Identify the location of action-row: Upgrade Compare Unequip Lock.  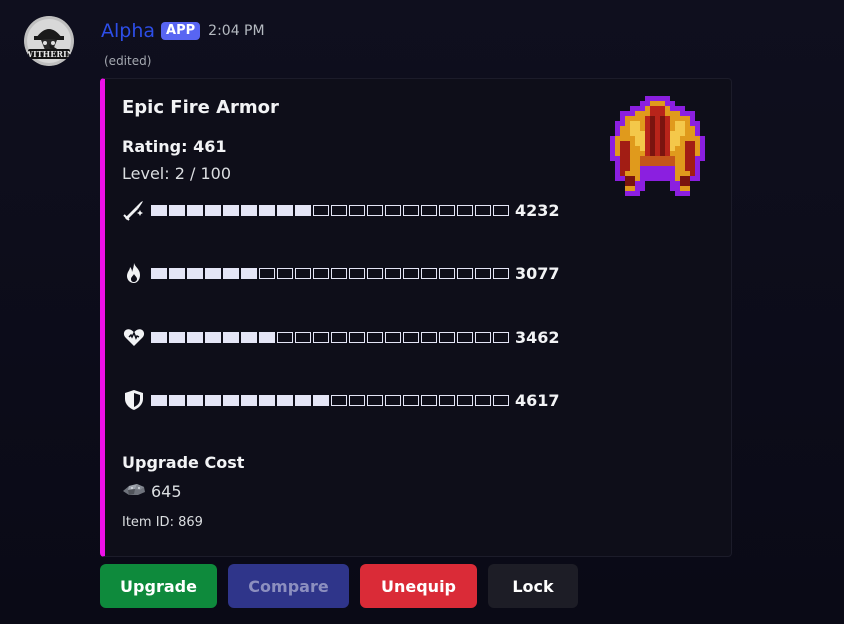
(339, 586).